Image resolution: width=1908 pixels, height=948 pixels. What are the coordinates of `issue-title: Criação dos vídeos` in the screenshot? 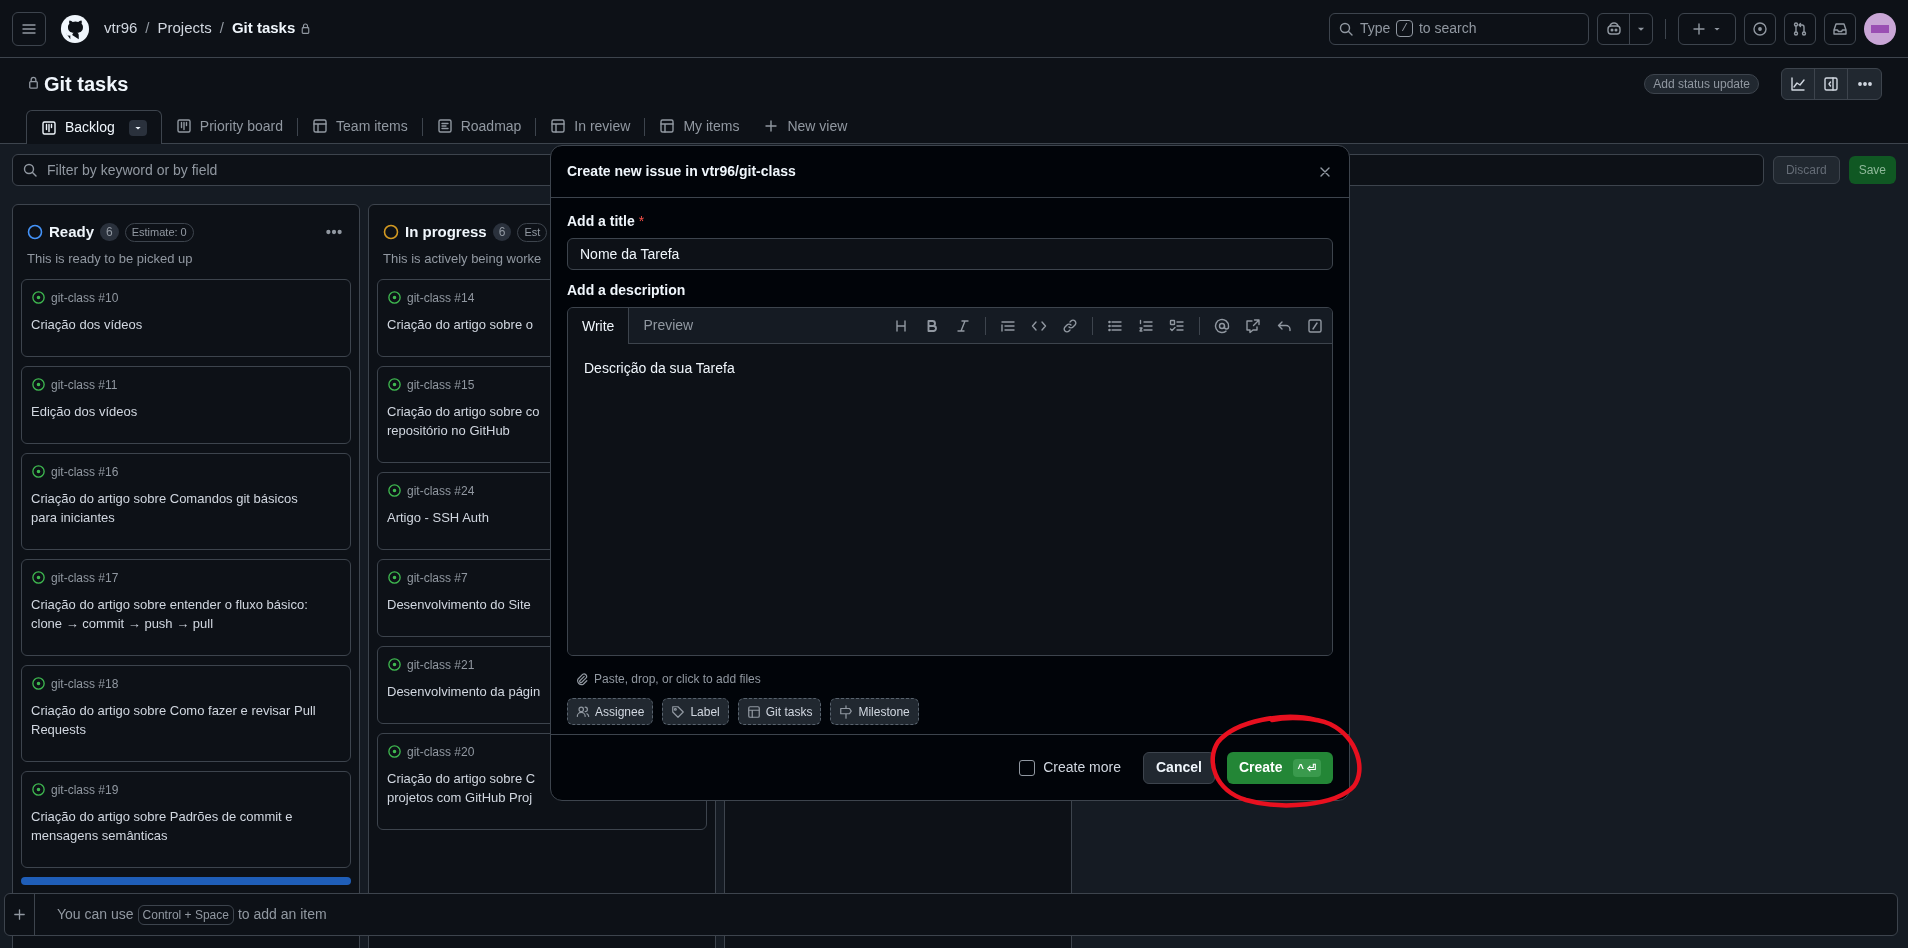 It's located at (87, 324).